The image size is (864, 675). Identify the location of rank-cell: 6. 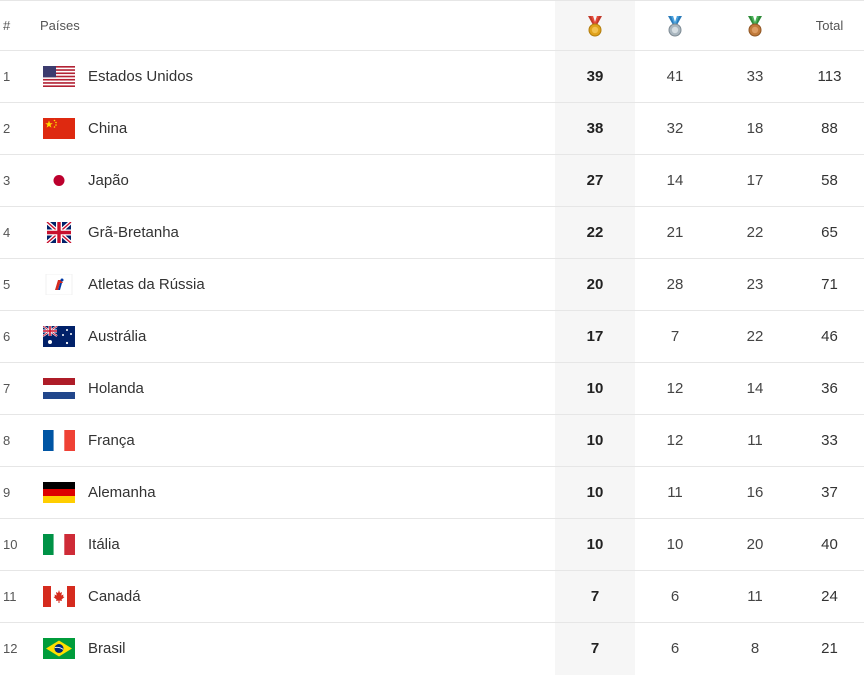
(7, 336).